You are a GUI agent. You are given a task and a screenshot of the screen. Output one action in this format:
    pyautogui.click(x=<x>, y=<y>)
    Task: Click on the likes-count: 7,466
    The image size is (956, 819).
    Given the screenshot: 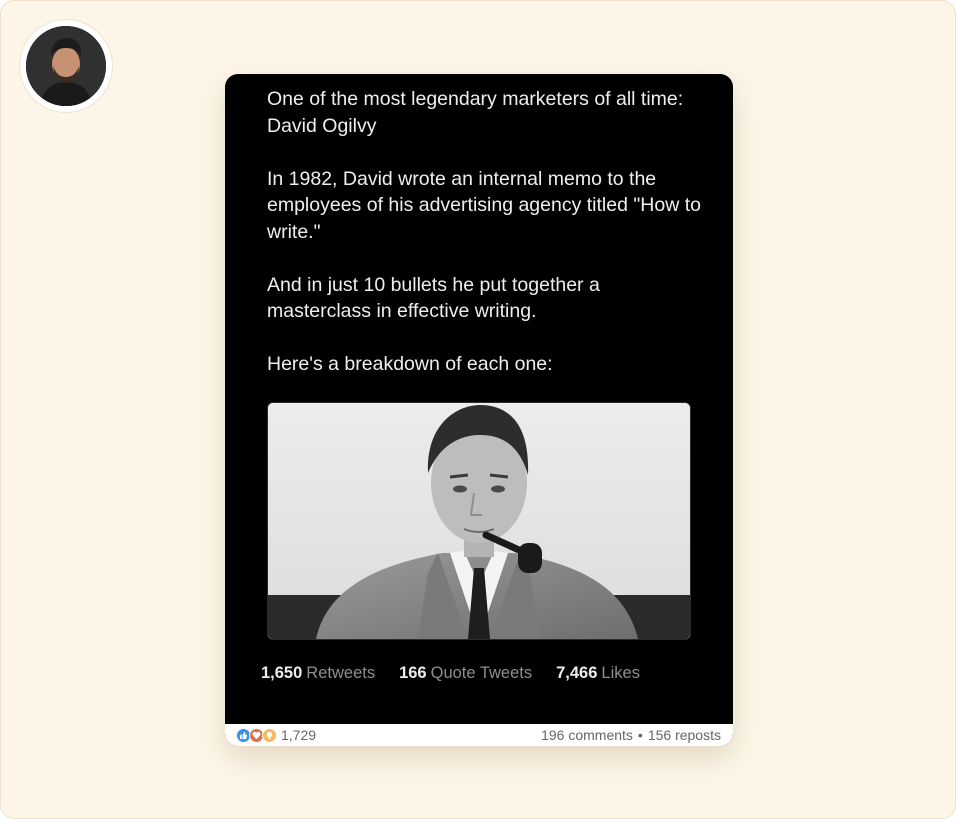 What is the action you would take?
    pyautogui.click(x=577, y=673)
    